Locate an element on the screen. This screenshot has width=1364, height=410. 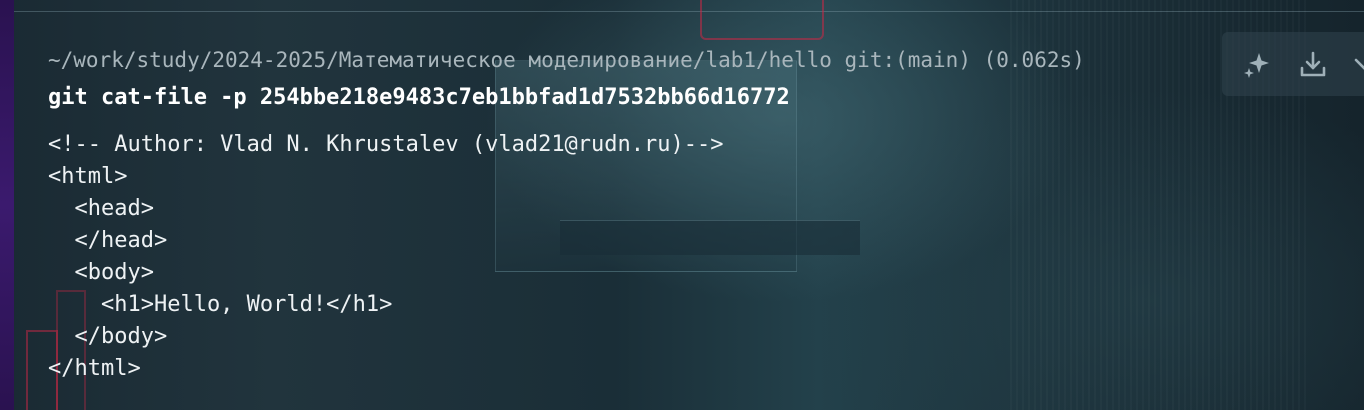
output-line: </head> is located at coordinates (108, 240).